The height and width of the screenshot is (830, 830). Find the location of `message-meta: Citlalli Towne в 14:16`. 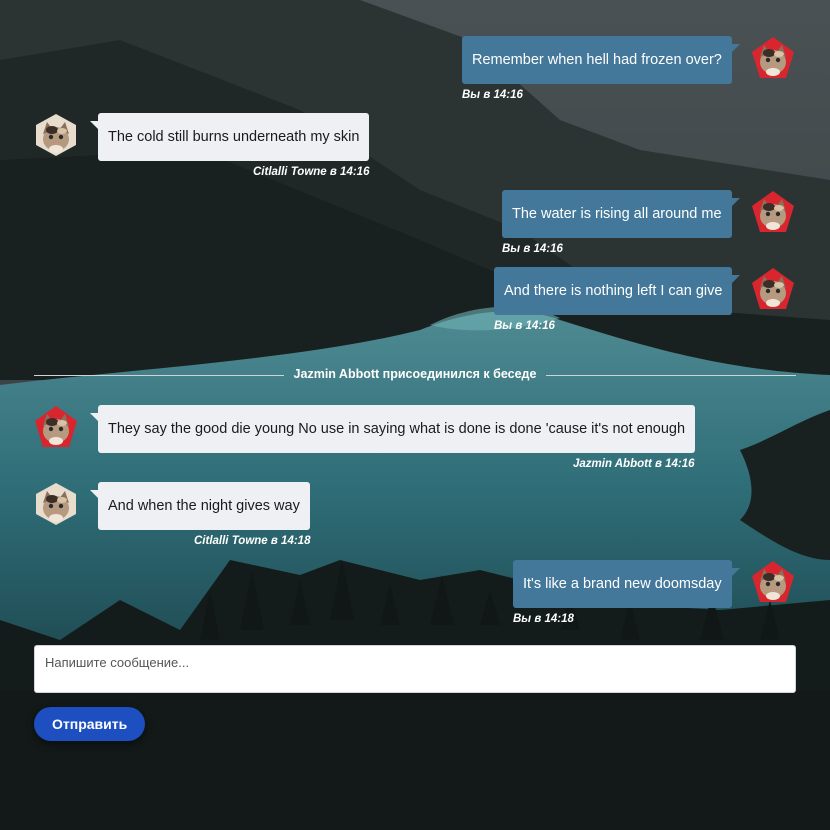

message-meta: Citlalli Towne в 14:16 is located at coordinates (311, 172).